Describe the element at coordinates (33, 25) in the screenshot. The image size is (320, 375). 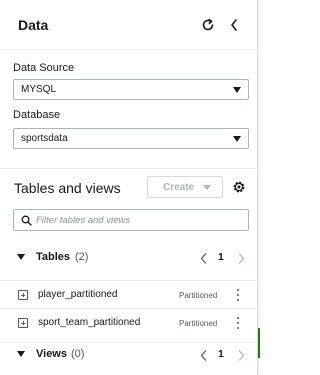
I see `panel-title: Data` at that location.